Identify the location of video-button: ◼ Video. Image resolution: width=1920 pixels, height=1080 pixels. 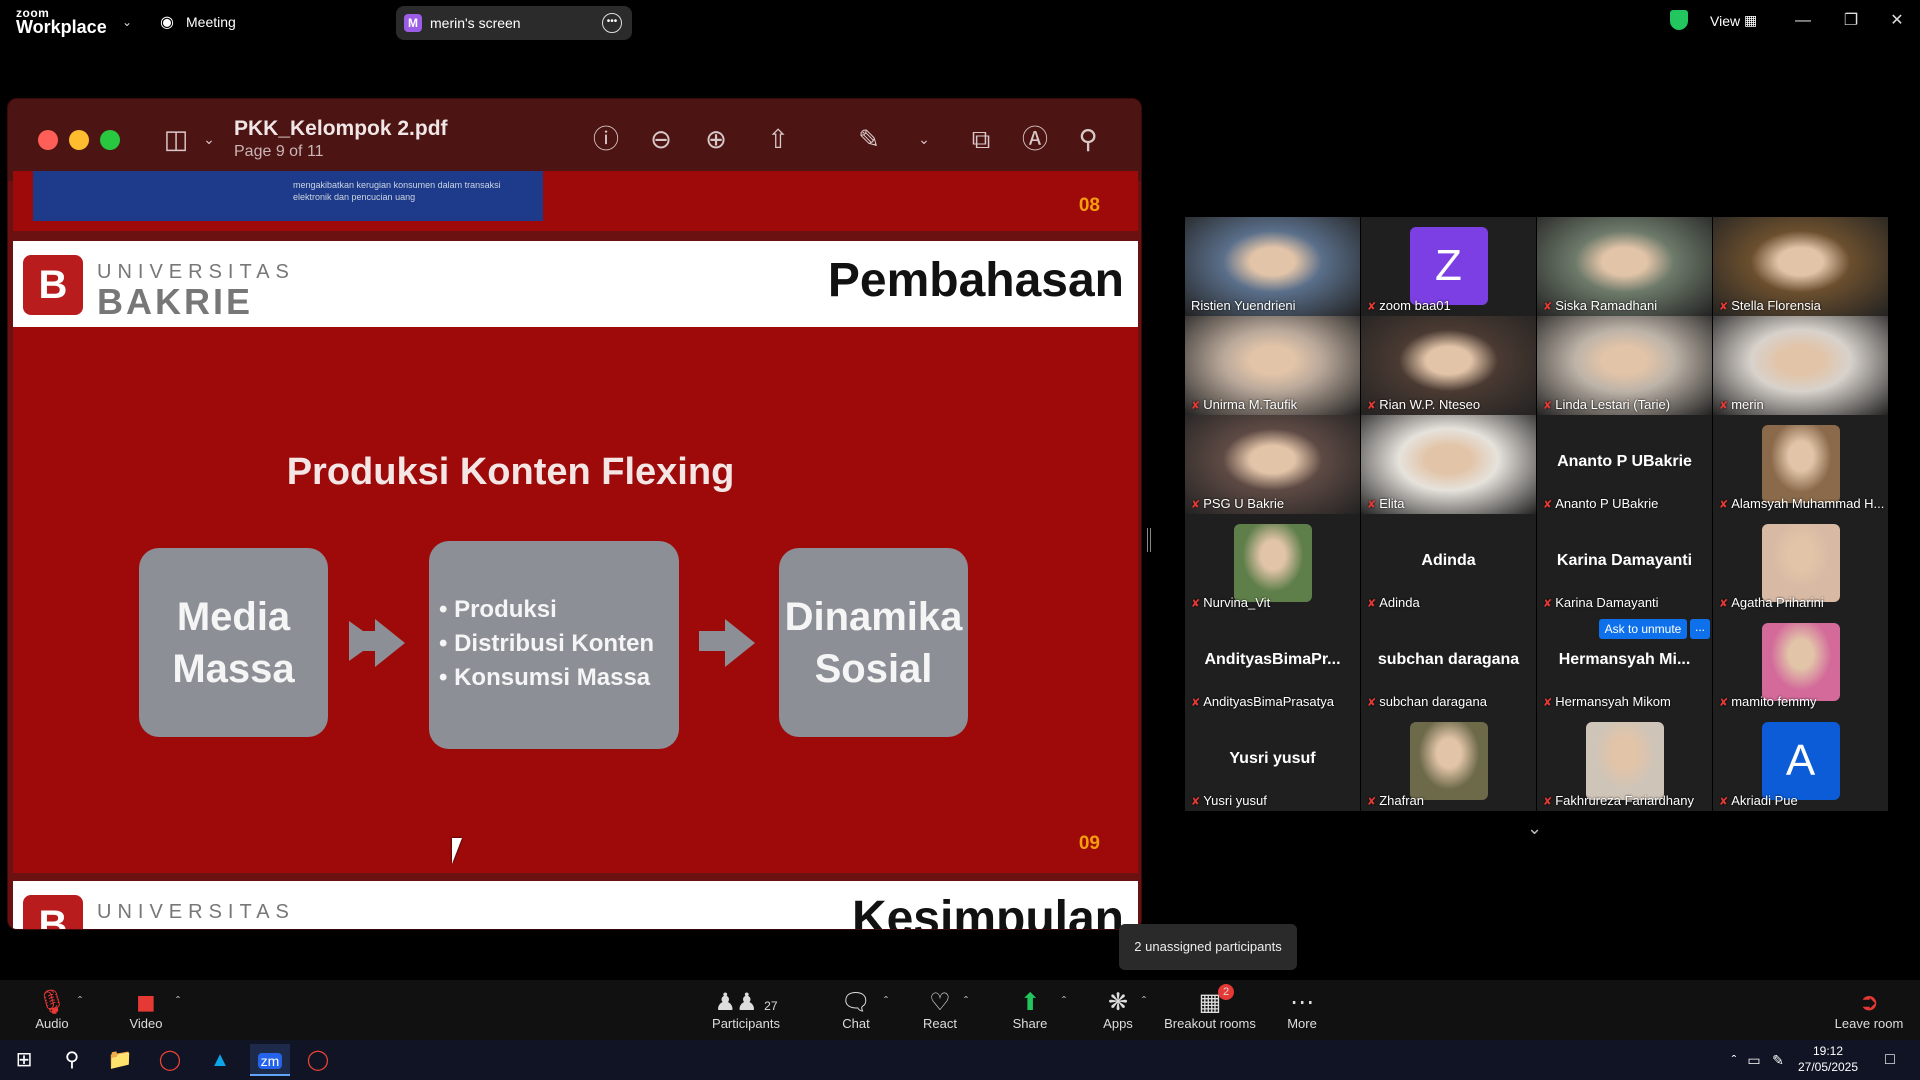
(146, 1011).